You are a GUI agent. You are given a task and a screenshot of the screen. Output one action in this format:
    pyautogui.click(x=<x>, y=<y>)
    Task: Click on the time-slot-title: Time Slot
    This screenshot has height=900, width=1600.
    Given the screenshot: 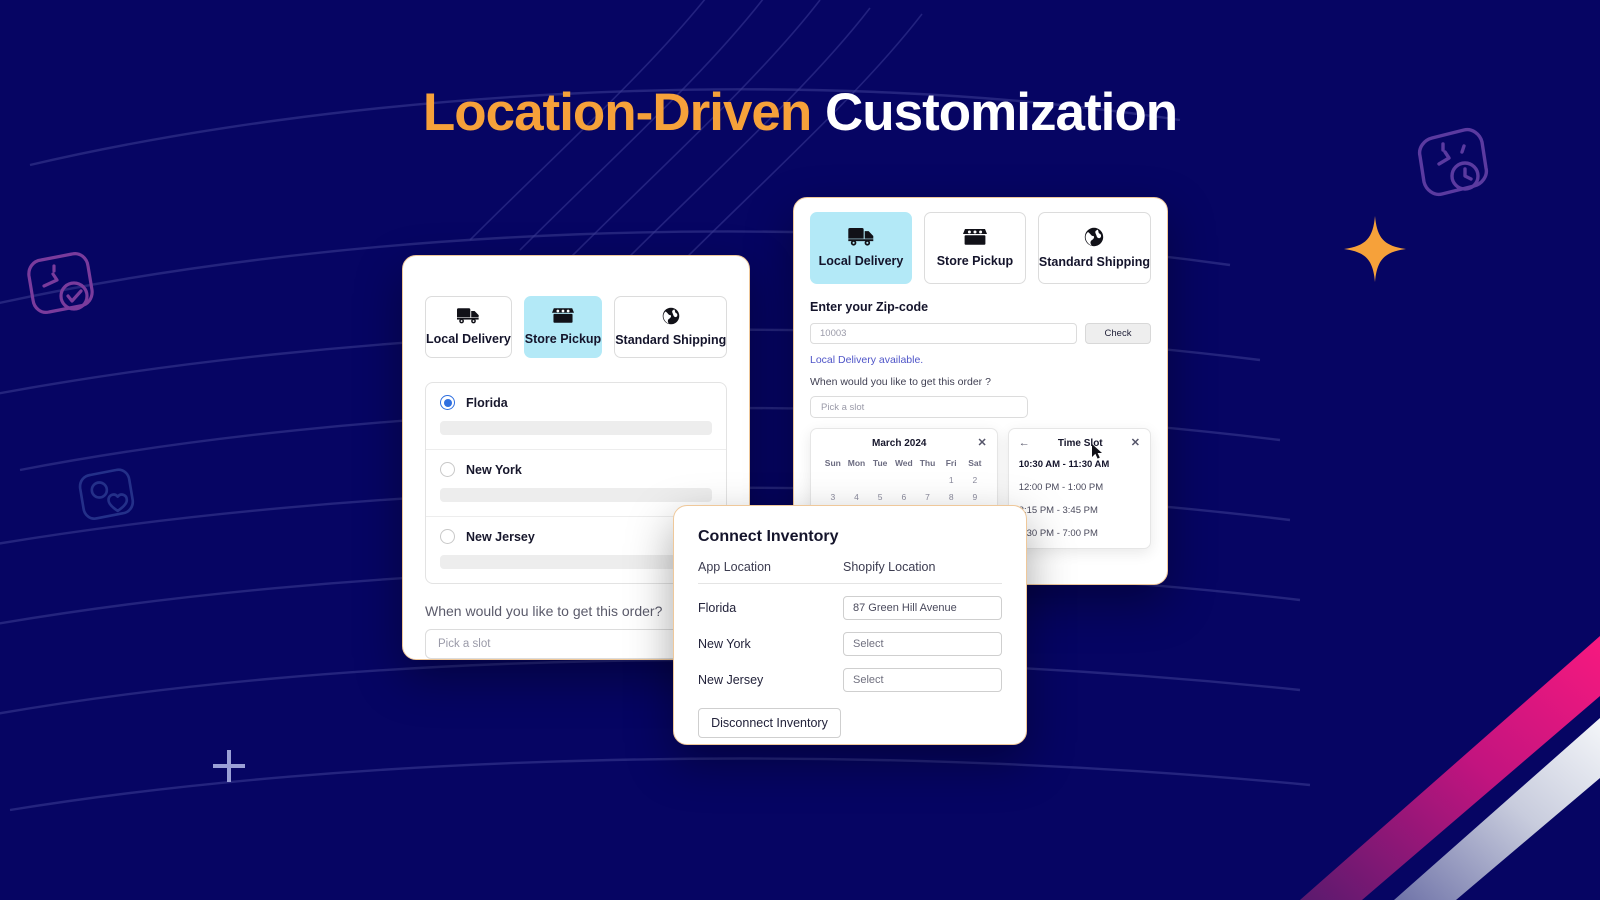 What is the action you would take?
    pyautogui.click(x=1080, y=443)
    